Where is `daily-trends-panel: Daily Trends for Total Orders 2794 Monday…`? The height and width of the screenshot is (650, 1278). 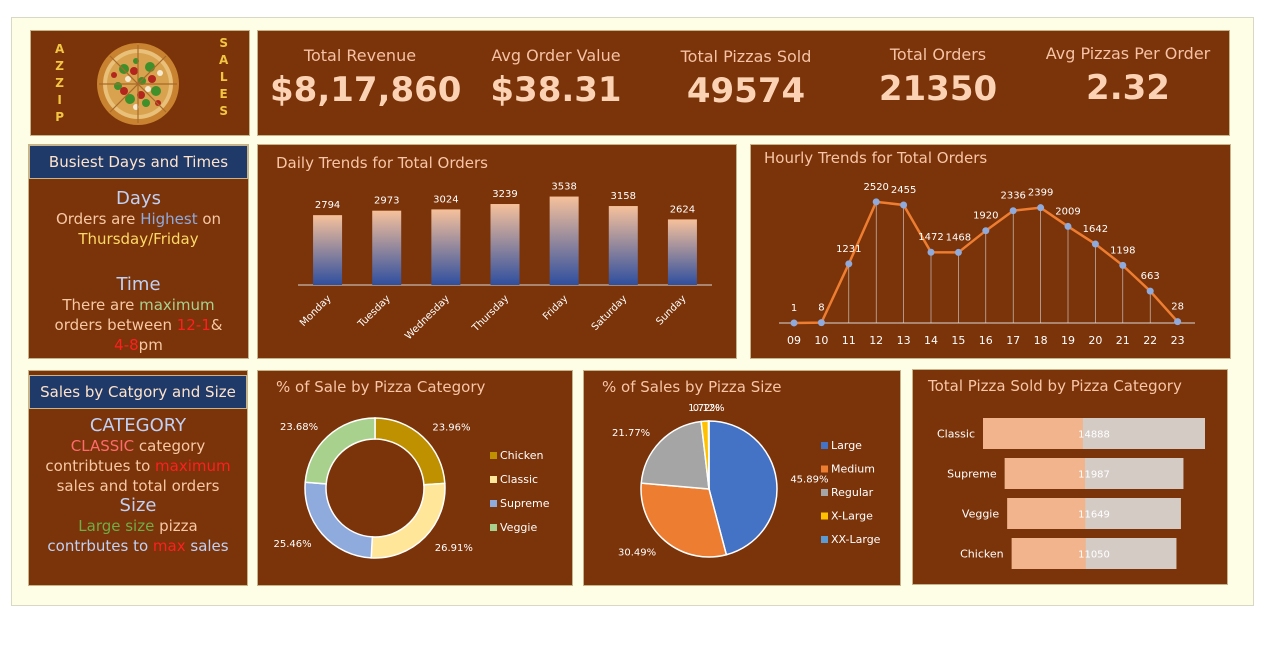
daily-trends-panel: Daily Trends for Total Orders 2794 Monday… is located at coordinates (497, 251).